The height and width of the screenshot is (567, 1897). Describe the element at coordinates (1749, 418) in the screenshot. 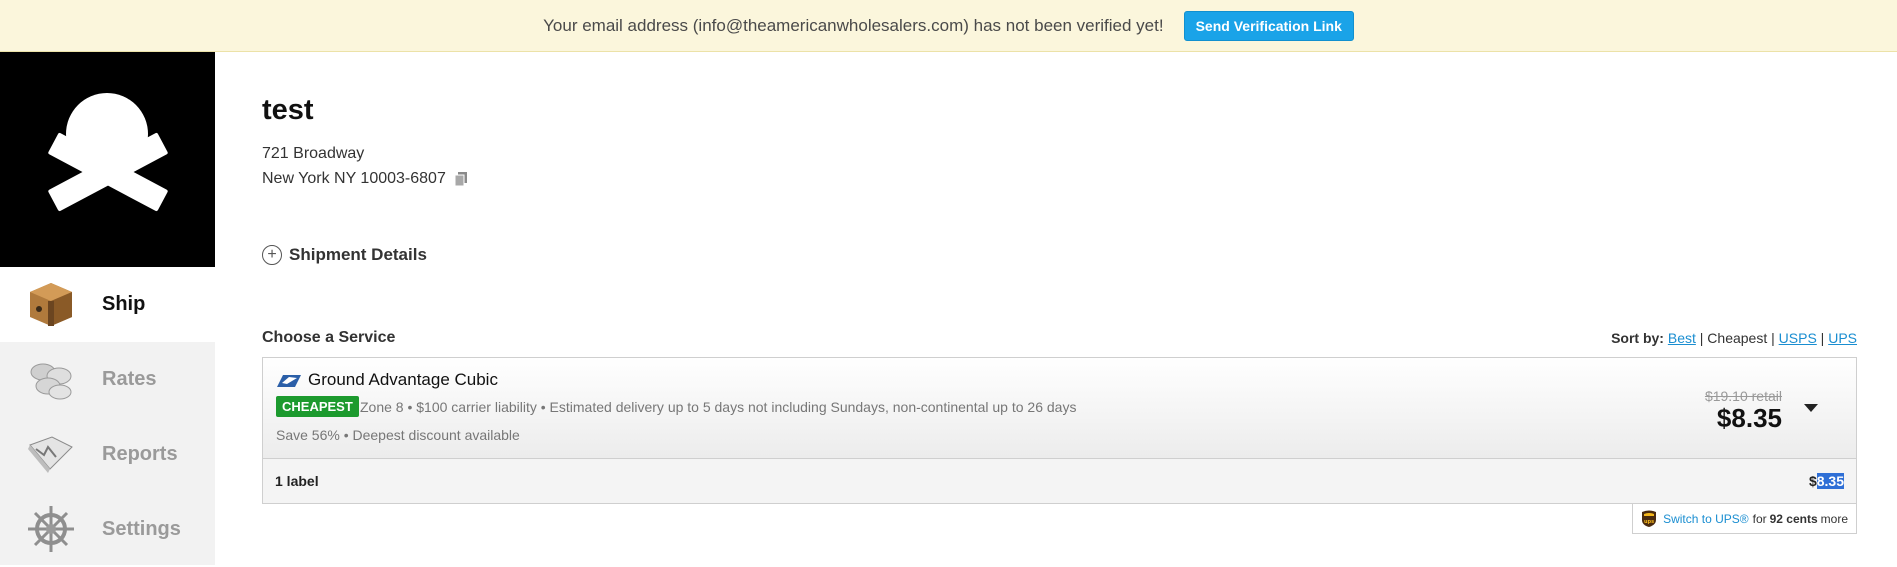

I see `service-price: $8.35` at that location.